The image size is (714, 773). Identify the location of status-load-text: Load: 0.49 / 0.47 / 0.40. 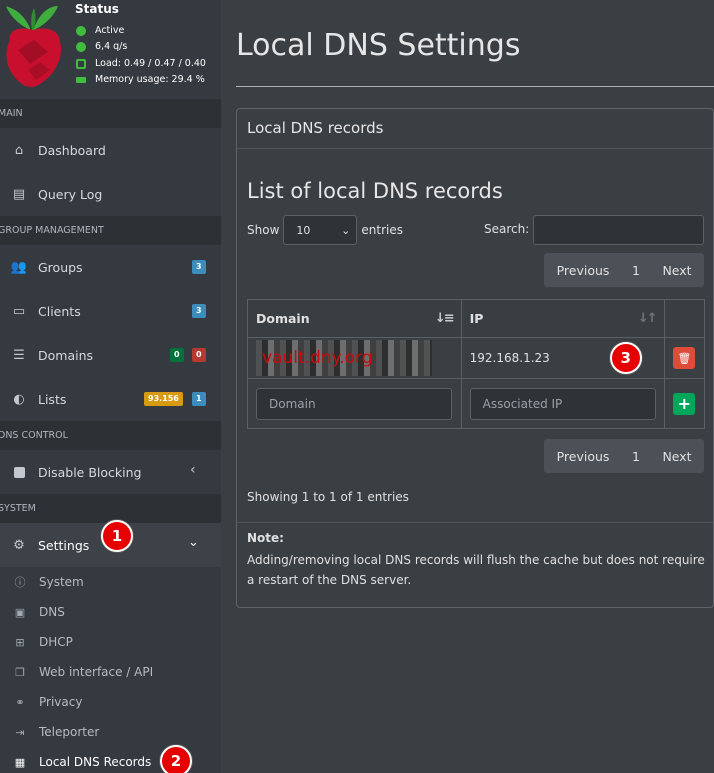
(150, 63).